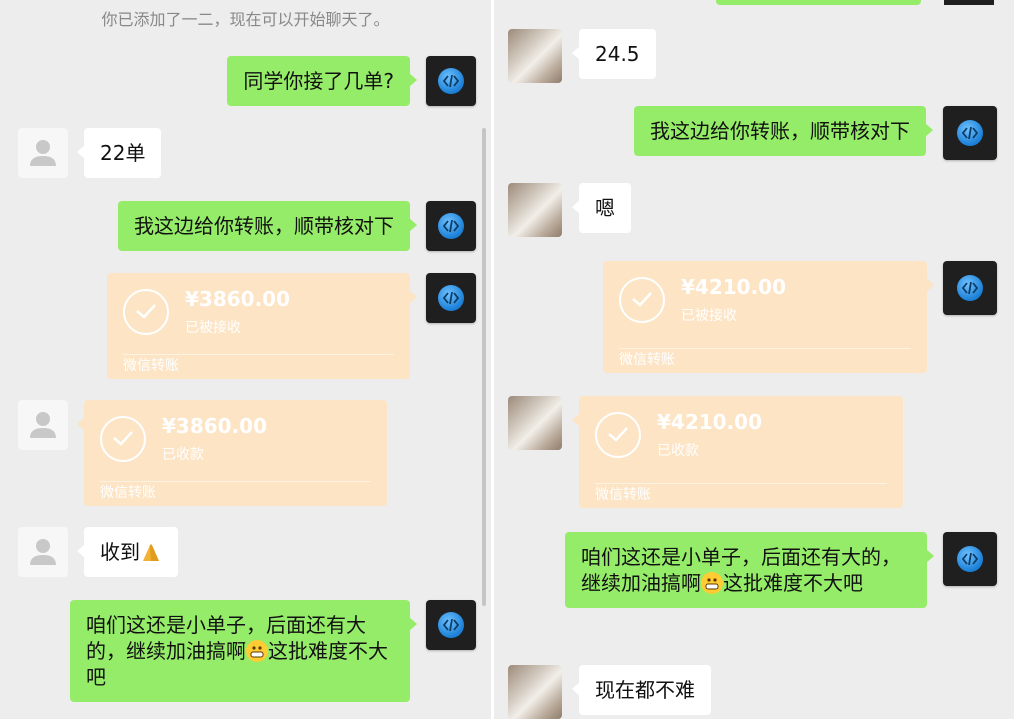 Image resolution: width=1014 pixels, height=719 pixels. Describe the element at coordinates (601, 208) in the screenshot. I see `message-bubble-incoming: 嗯` at that location.